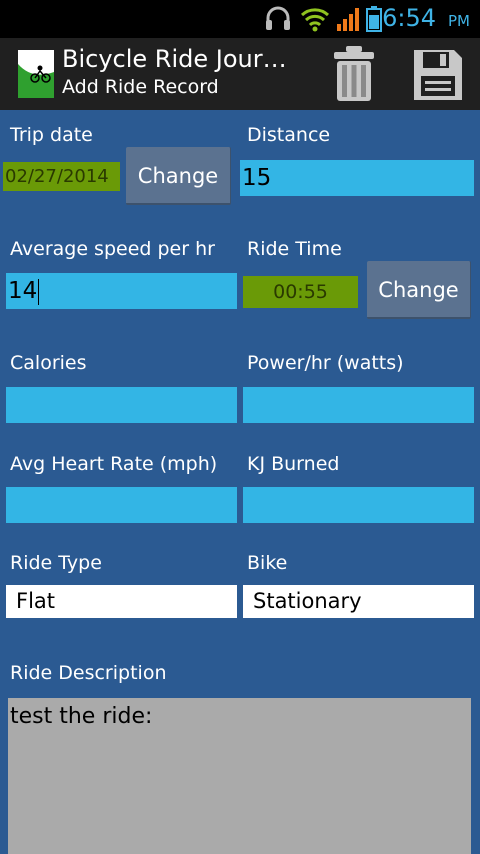 Image resolution: width=480 pixels, height=854 pixels. I want to click on text-cursor, so click(39, 291).